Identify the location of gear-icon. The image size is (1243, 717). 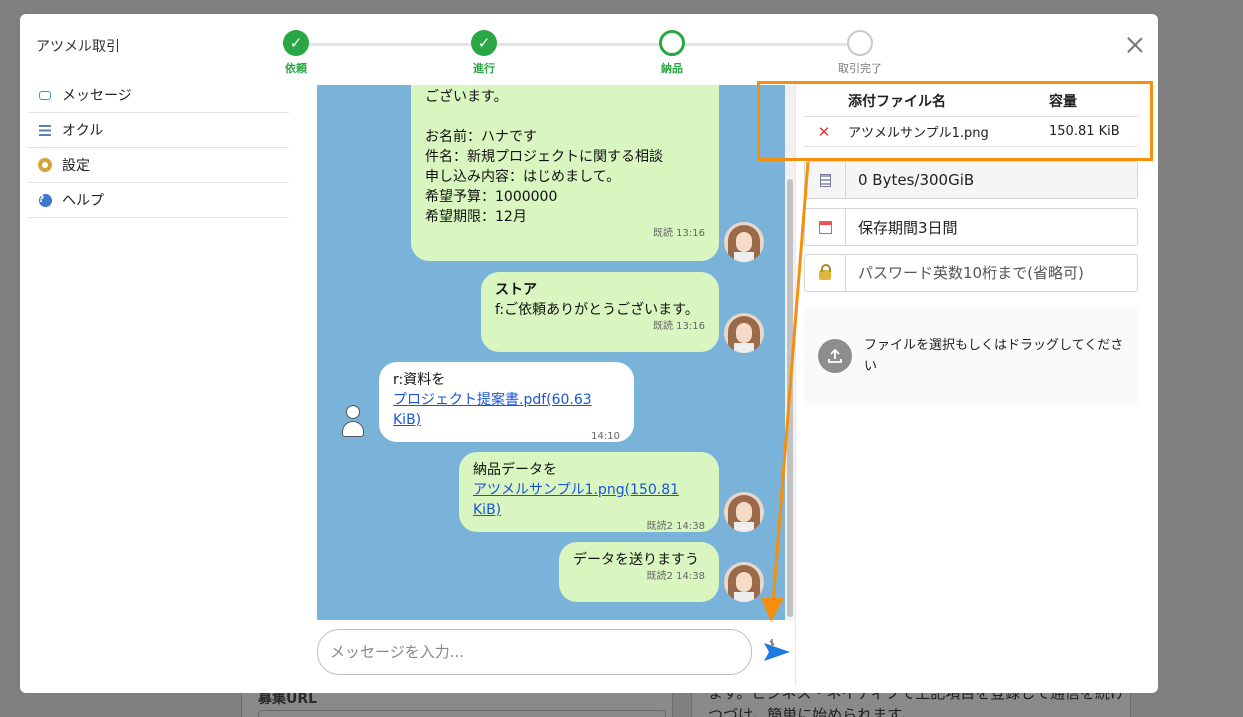
(45, 165).